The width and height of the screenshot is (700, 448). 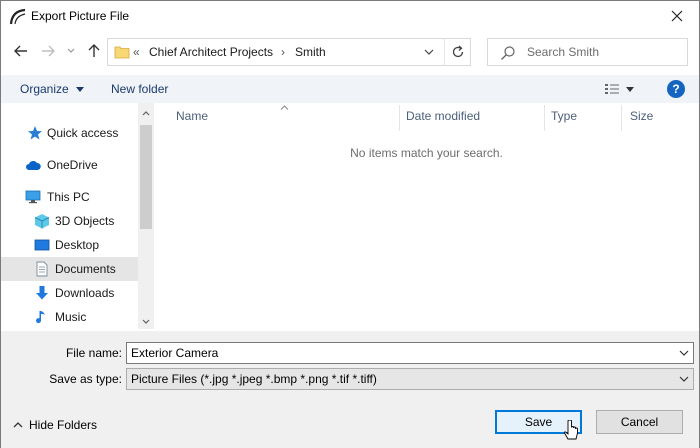 I want to click on nav-label: Music, so click(x=71, y=317).